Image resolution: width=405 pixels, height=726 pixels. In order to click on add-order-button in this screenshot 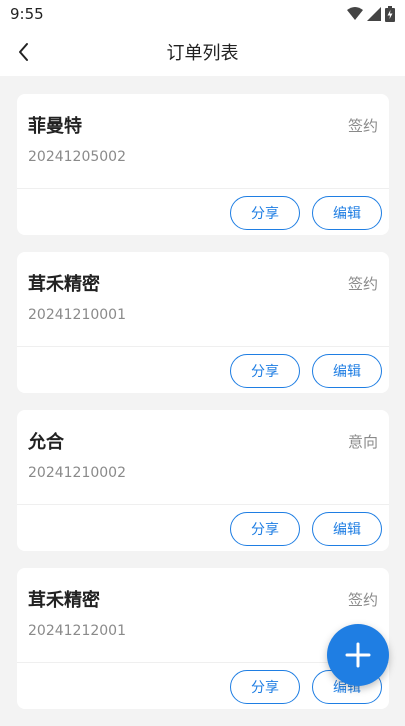, I will do `click(358, 655)`.